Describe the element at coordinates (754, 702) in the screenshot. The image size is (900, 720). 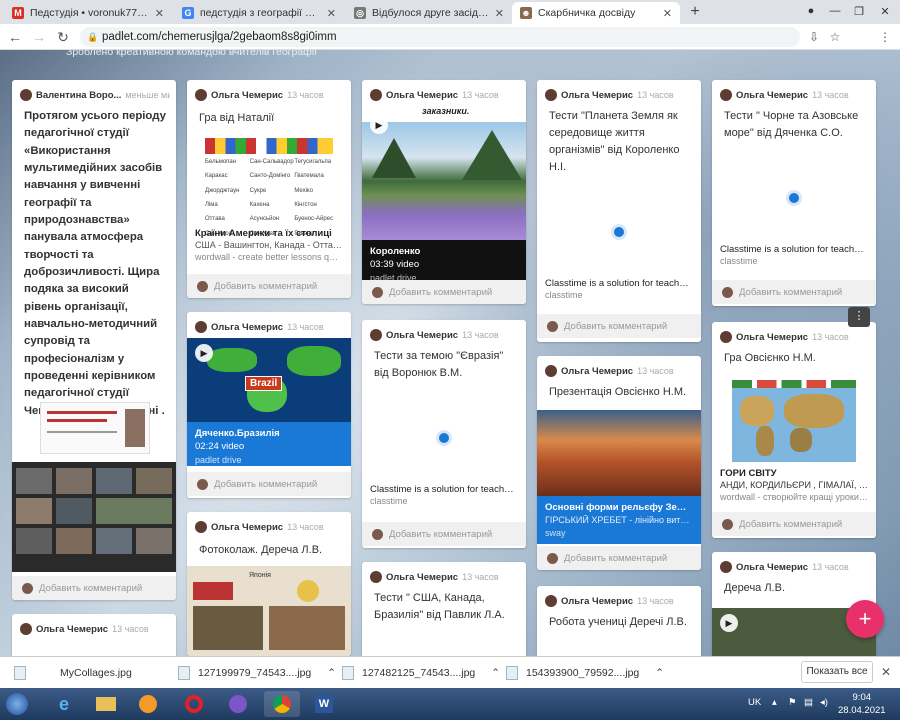
I see `language-indicator: UK` at that location.